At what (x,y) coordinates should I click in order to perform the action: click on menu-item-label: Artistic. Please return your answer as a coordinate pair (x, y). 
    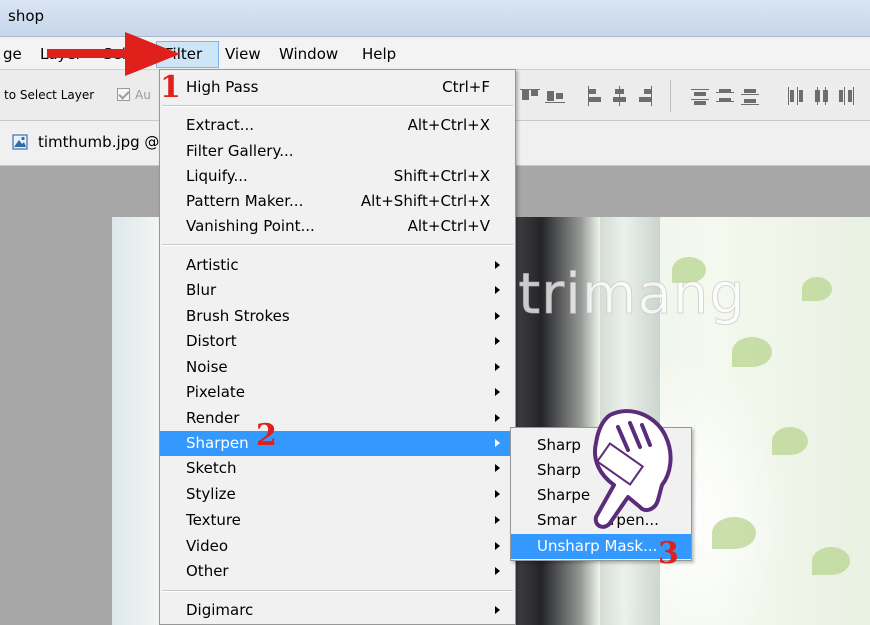
    Looking at the image, I should click on (212, 265).